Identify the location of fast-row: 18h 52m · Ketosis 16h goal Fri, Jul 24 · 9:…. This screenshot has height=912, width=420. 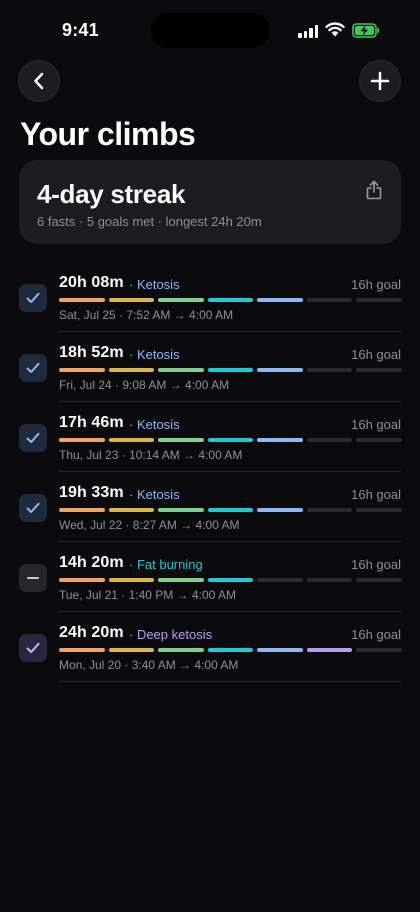
(210, 375).